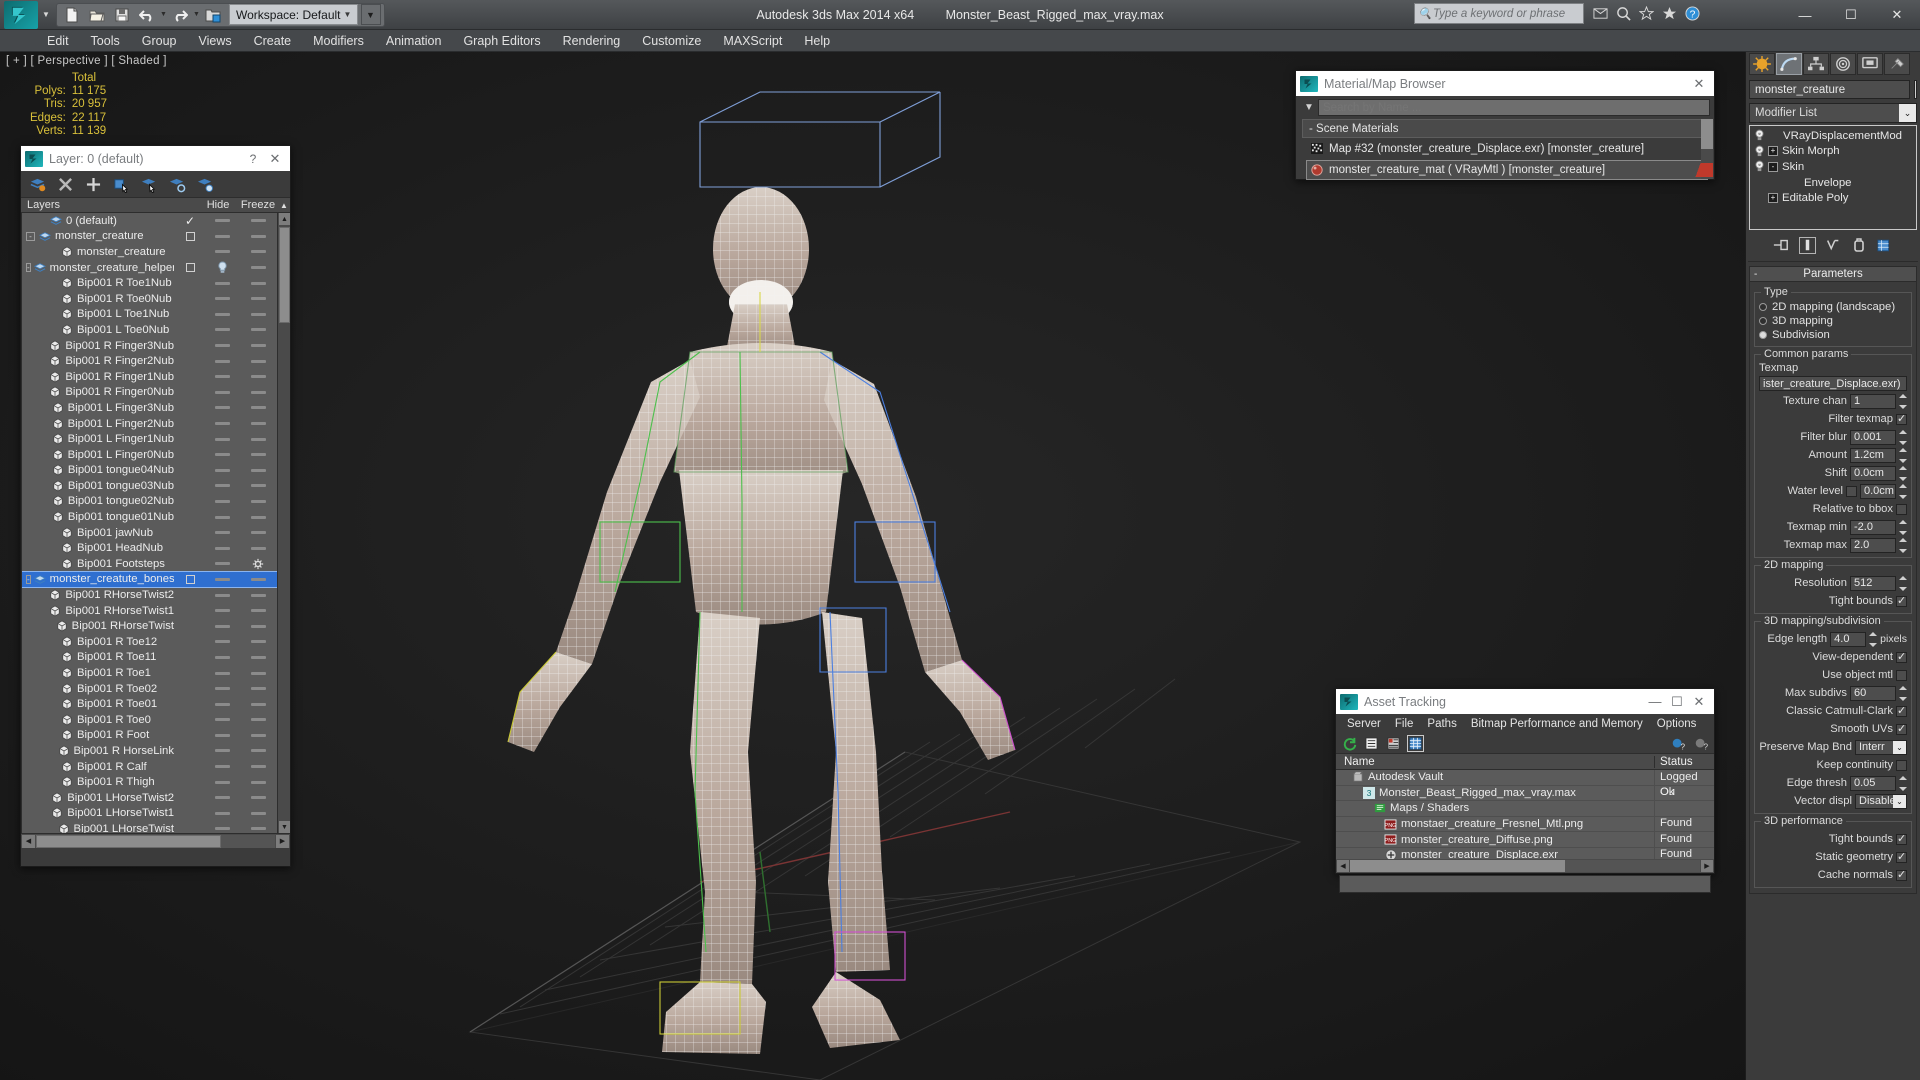 The image size is (1920, 1080). Describe the element at coordinates (1343, 866) in the screenshot. I see `asset-hscroll-left-icon: ◀` at that location.